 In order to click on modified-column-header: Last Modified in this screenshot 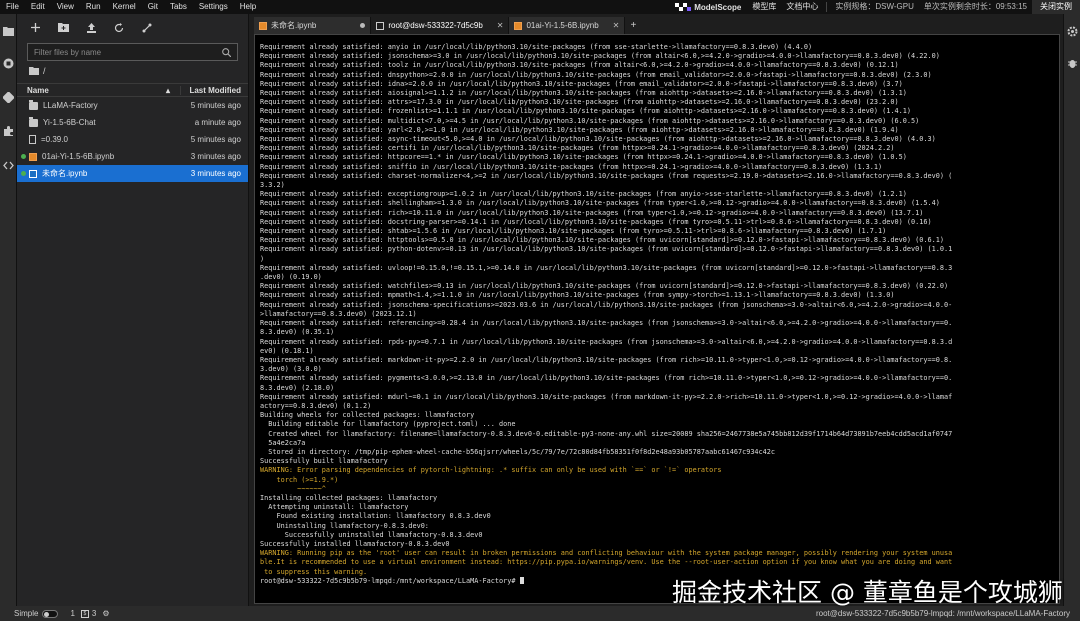, I will do `click(211, 90)`.